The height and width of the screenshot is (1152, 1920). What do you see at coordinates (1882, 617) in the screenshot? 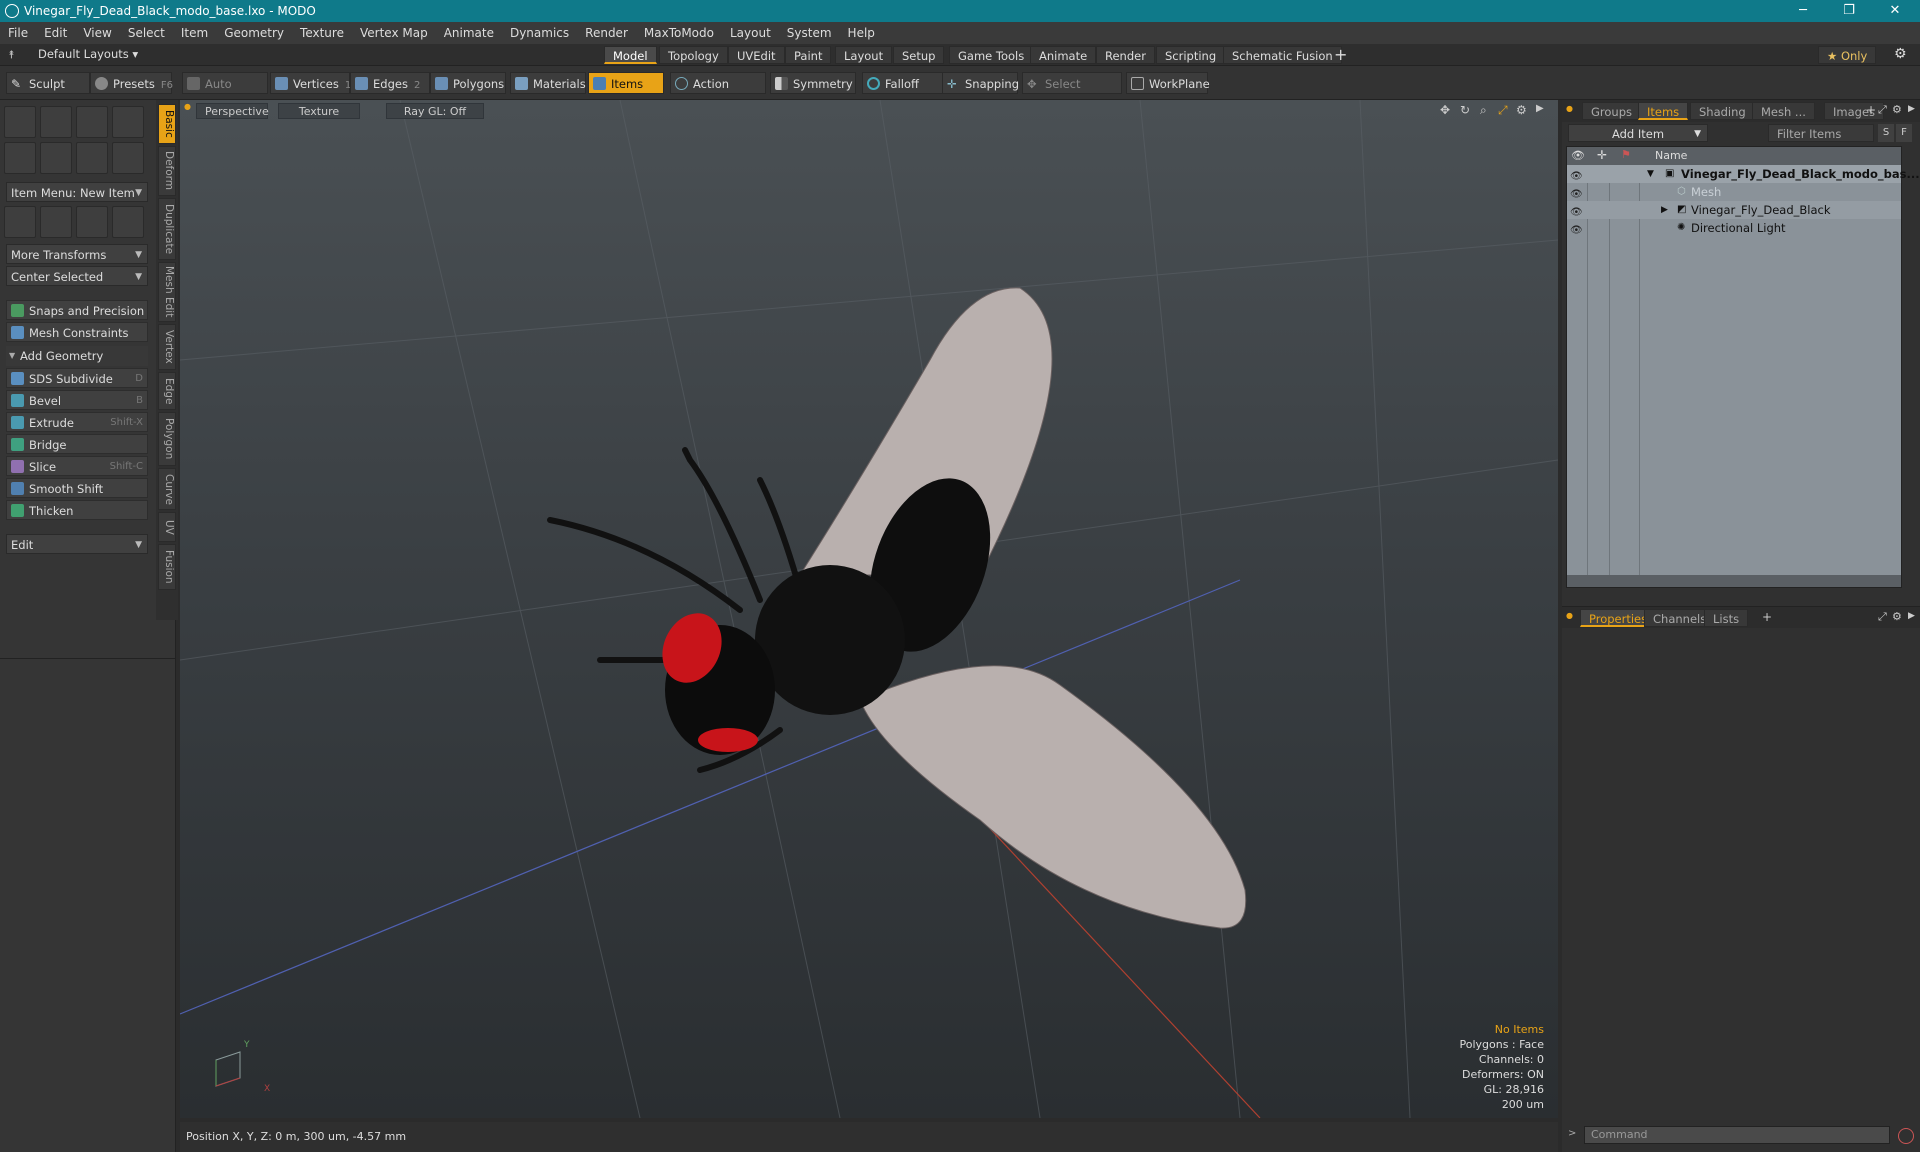
I see `properties-expand-icon: ⤢` at bounding box center [1882, 617].